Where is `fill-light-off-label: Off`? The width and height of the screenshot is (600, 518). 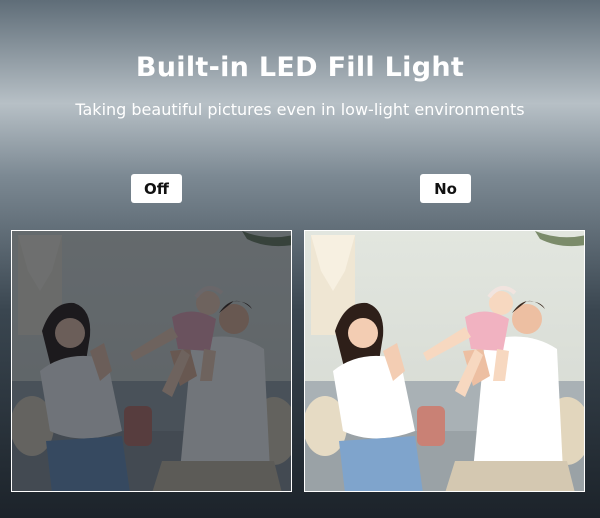
fill-light-off-label: Off is located at coordinates (156, 188).